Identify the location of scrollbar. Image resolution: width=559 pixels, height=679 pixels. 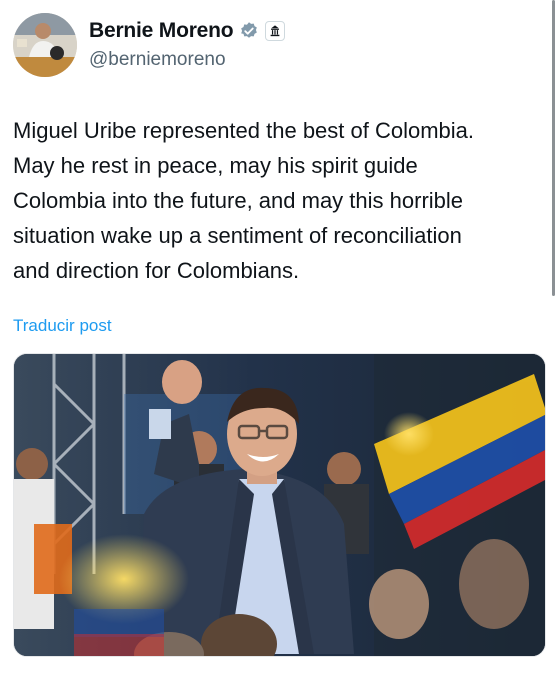
(553, 148).